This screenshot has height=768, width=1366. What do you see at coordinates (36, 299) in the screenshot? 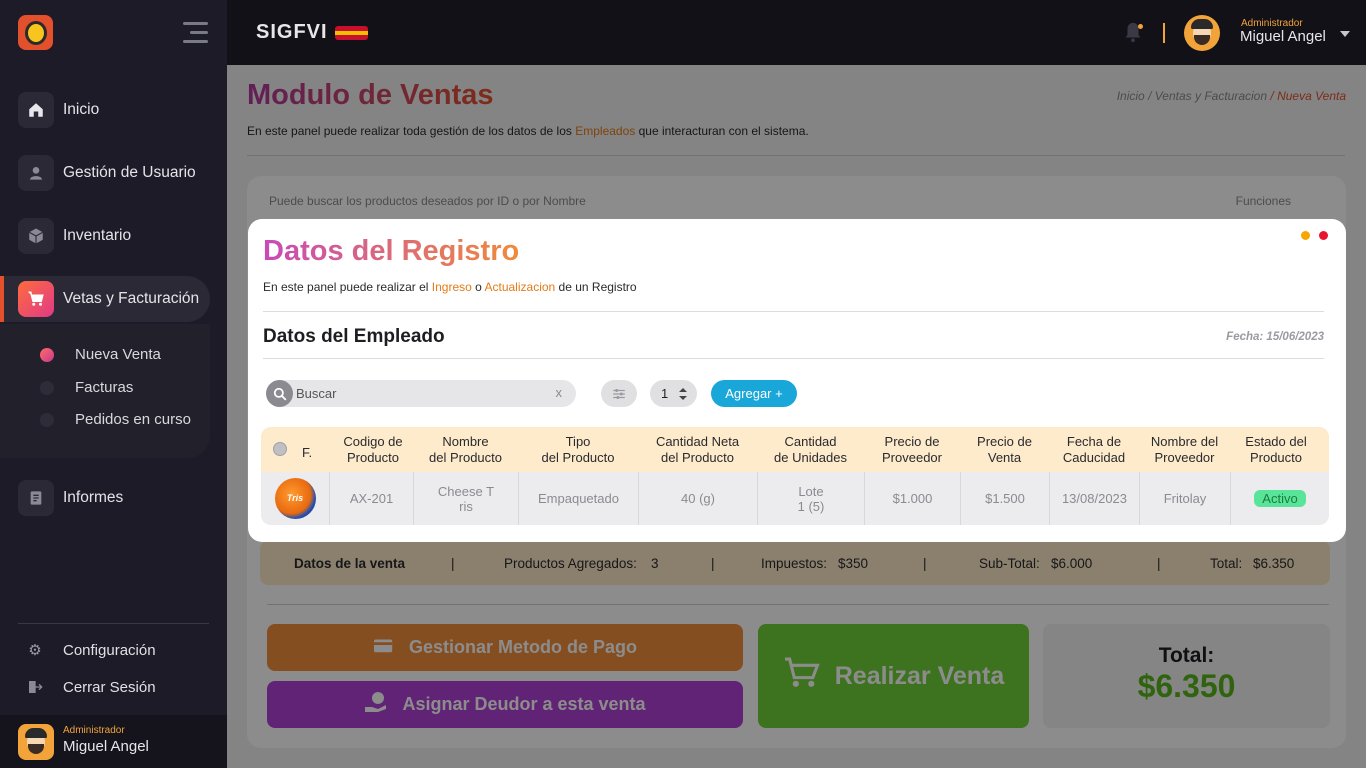
I see `cart-icon` at bounding box center [36, 299].